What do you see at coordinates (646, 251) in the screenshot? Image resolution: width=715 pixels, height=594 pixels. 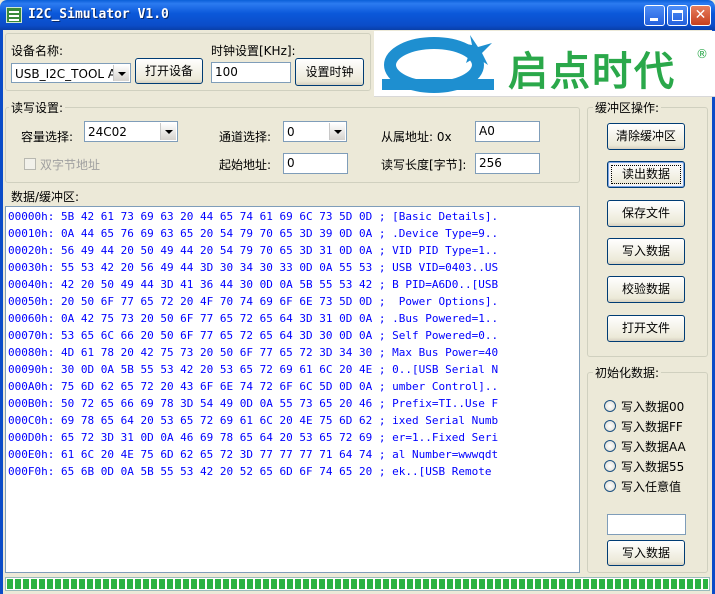 I see `write-data-button: 写入数据` at bounding box center [646, 251].